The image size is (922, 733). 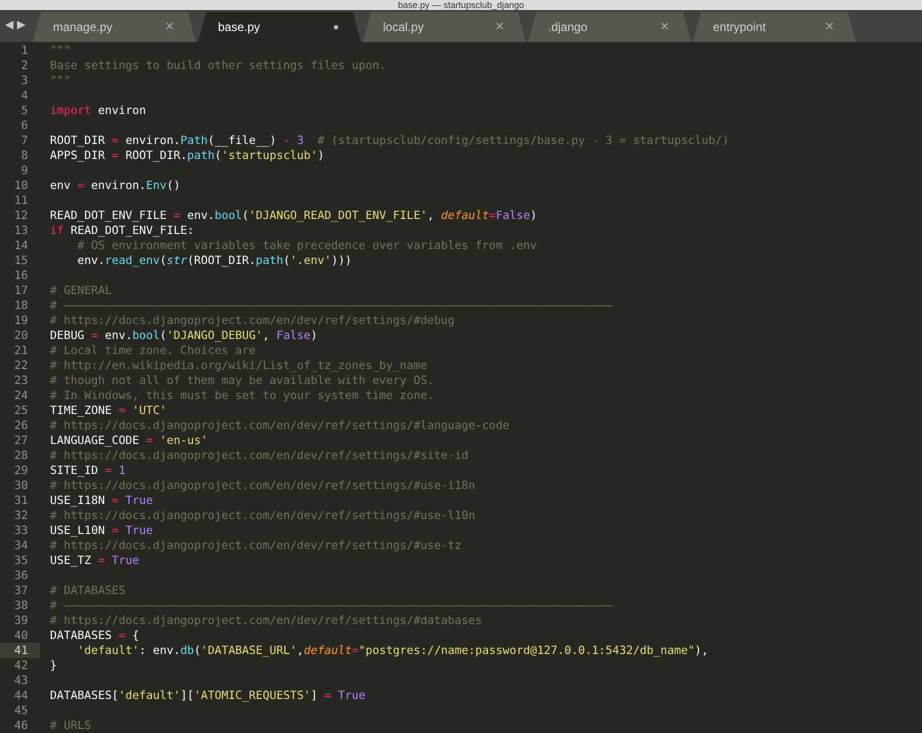 I want to click on line-number: 42, so click(x=21, y=665).